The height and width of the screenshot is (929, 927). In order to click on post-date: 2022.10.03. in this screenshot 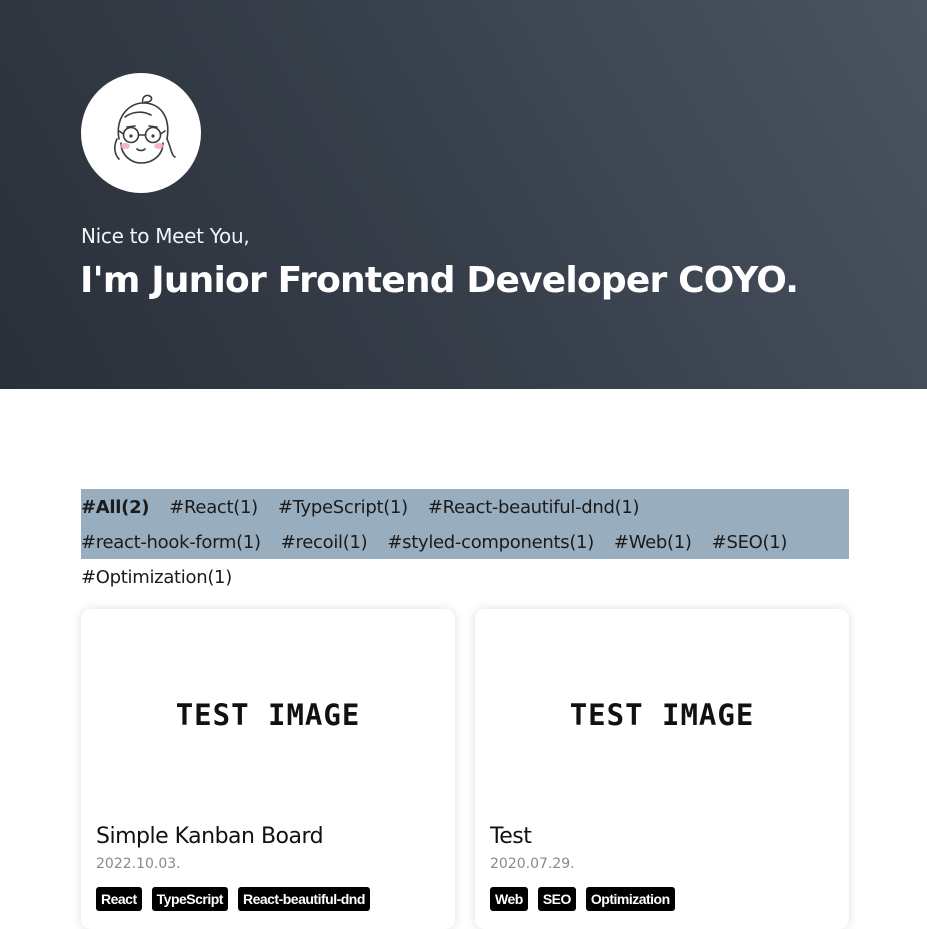, I will do `click(138, 864)`.